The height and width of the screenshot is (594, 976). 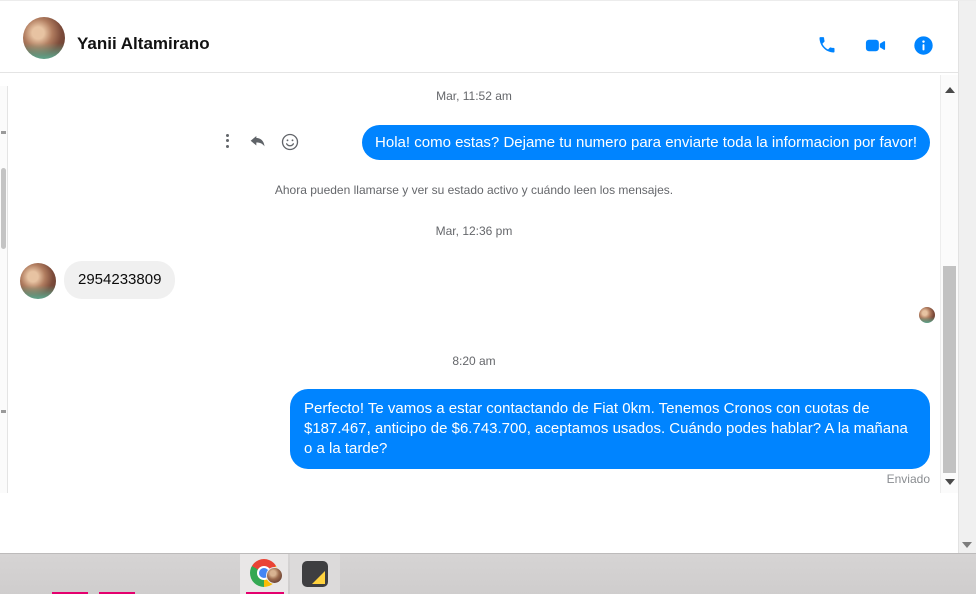 I want to click on profile-photo-avatar, so click(x=274, y=575).